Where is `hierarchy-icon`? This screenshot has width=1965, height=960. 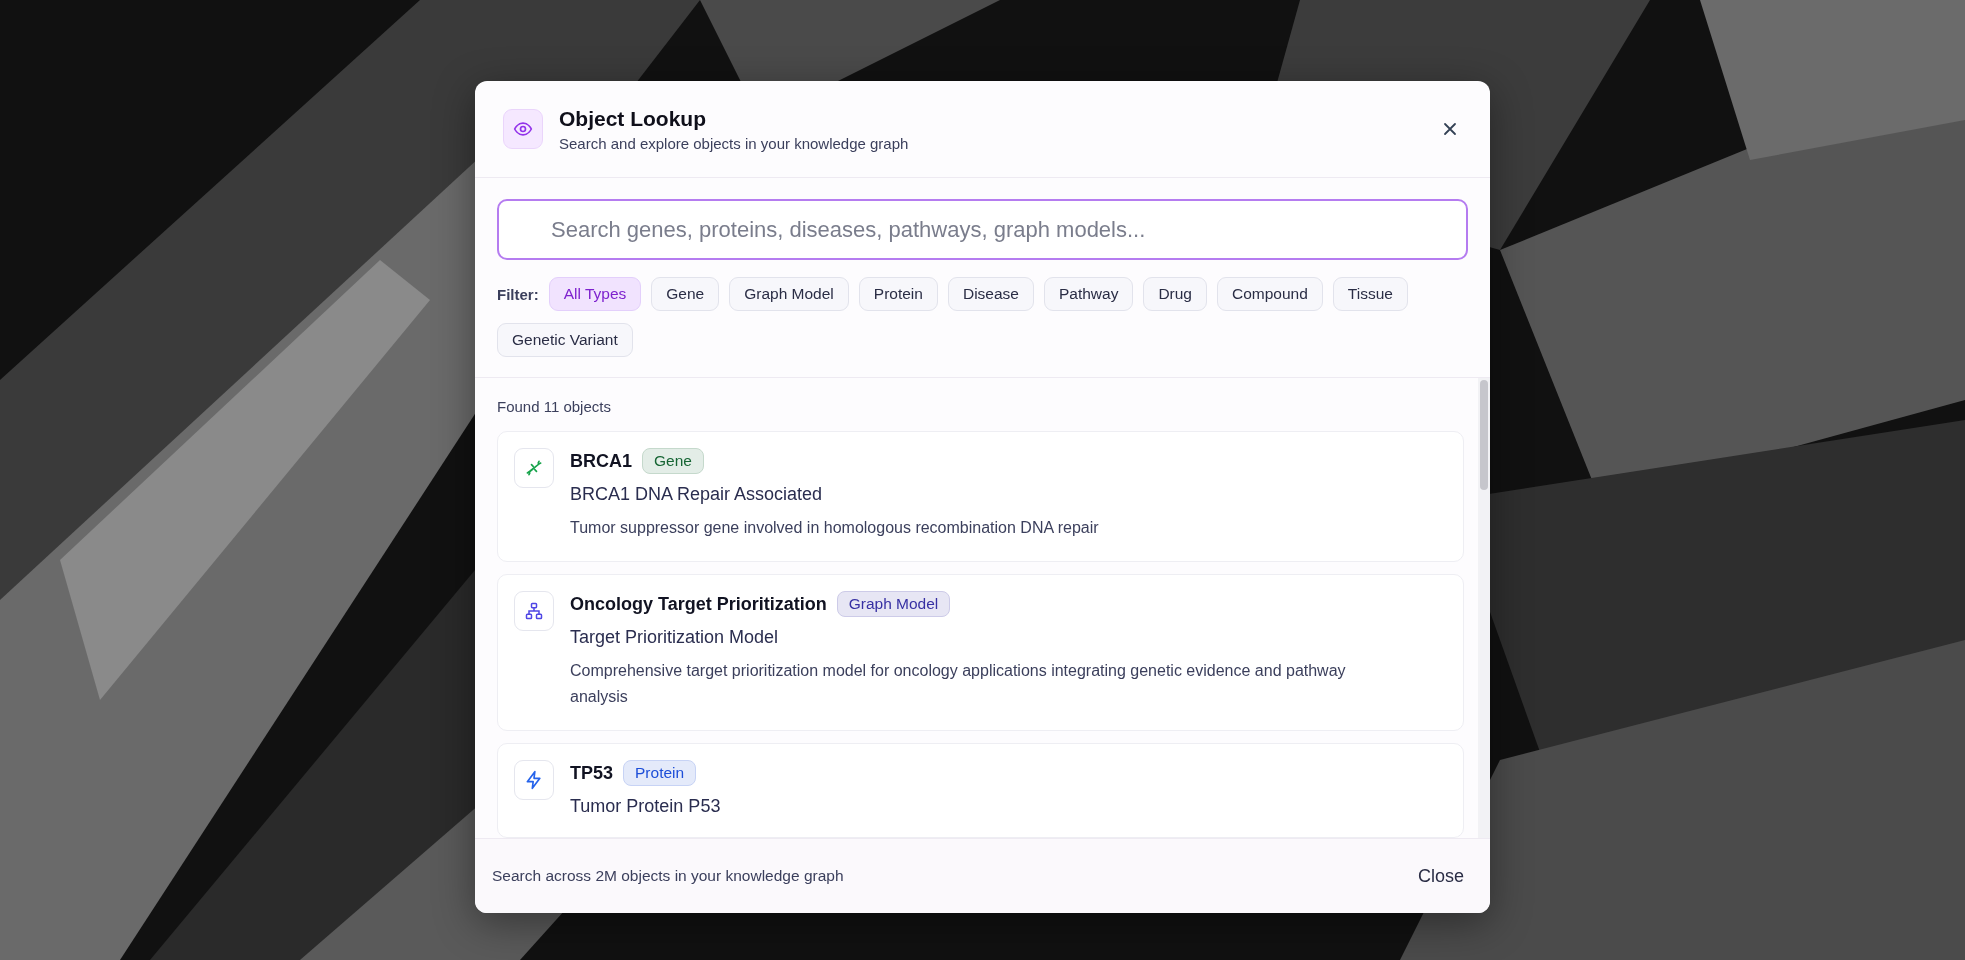 hierarchy-icon is located at coordinates (534, 611).